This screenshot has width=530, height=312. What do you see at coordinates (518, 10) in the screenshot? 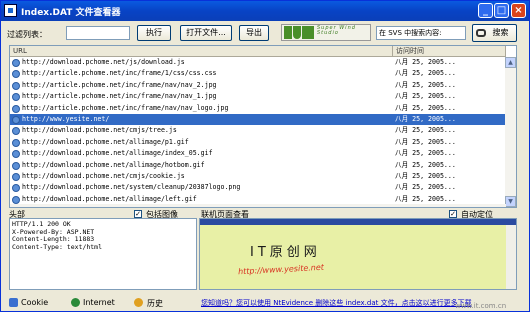
I see `close-button: ×` at bounding box center [518, 10].